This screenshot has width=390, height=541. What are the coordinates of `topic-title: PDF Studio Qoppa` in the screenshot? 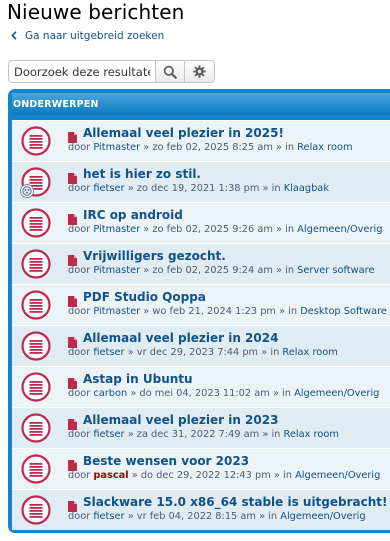 It's located at (144, 297).